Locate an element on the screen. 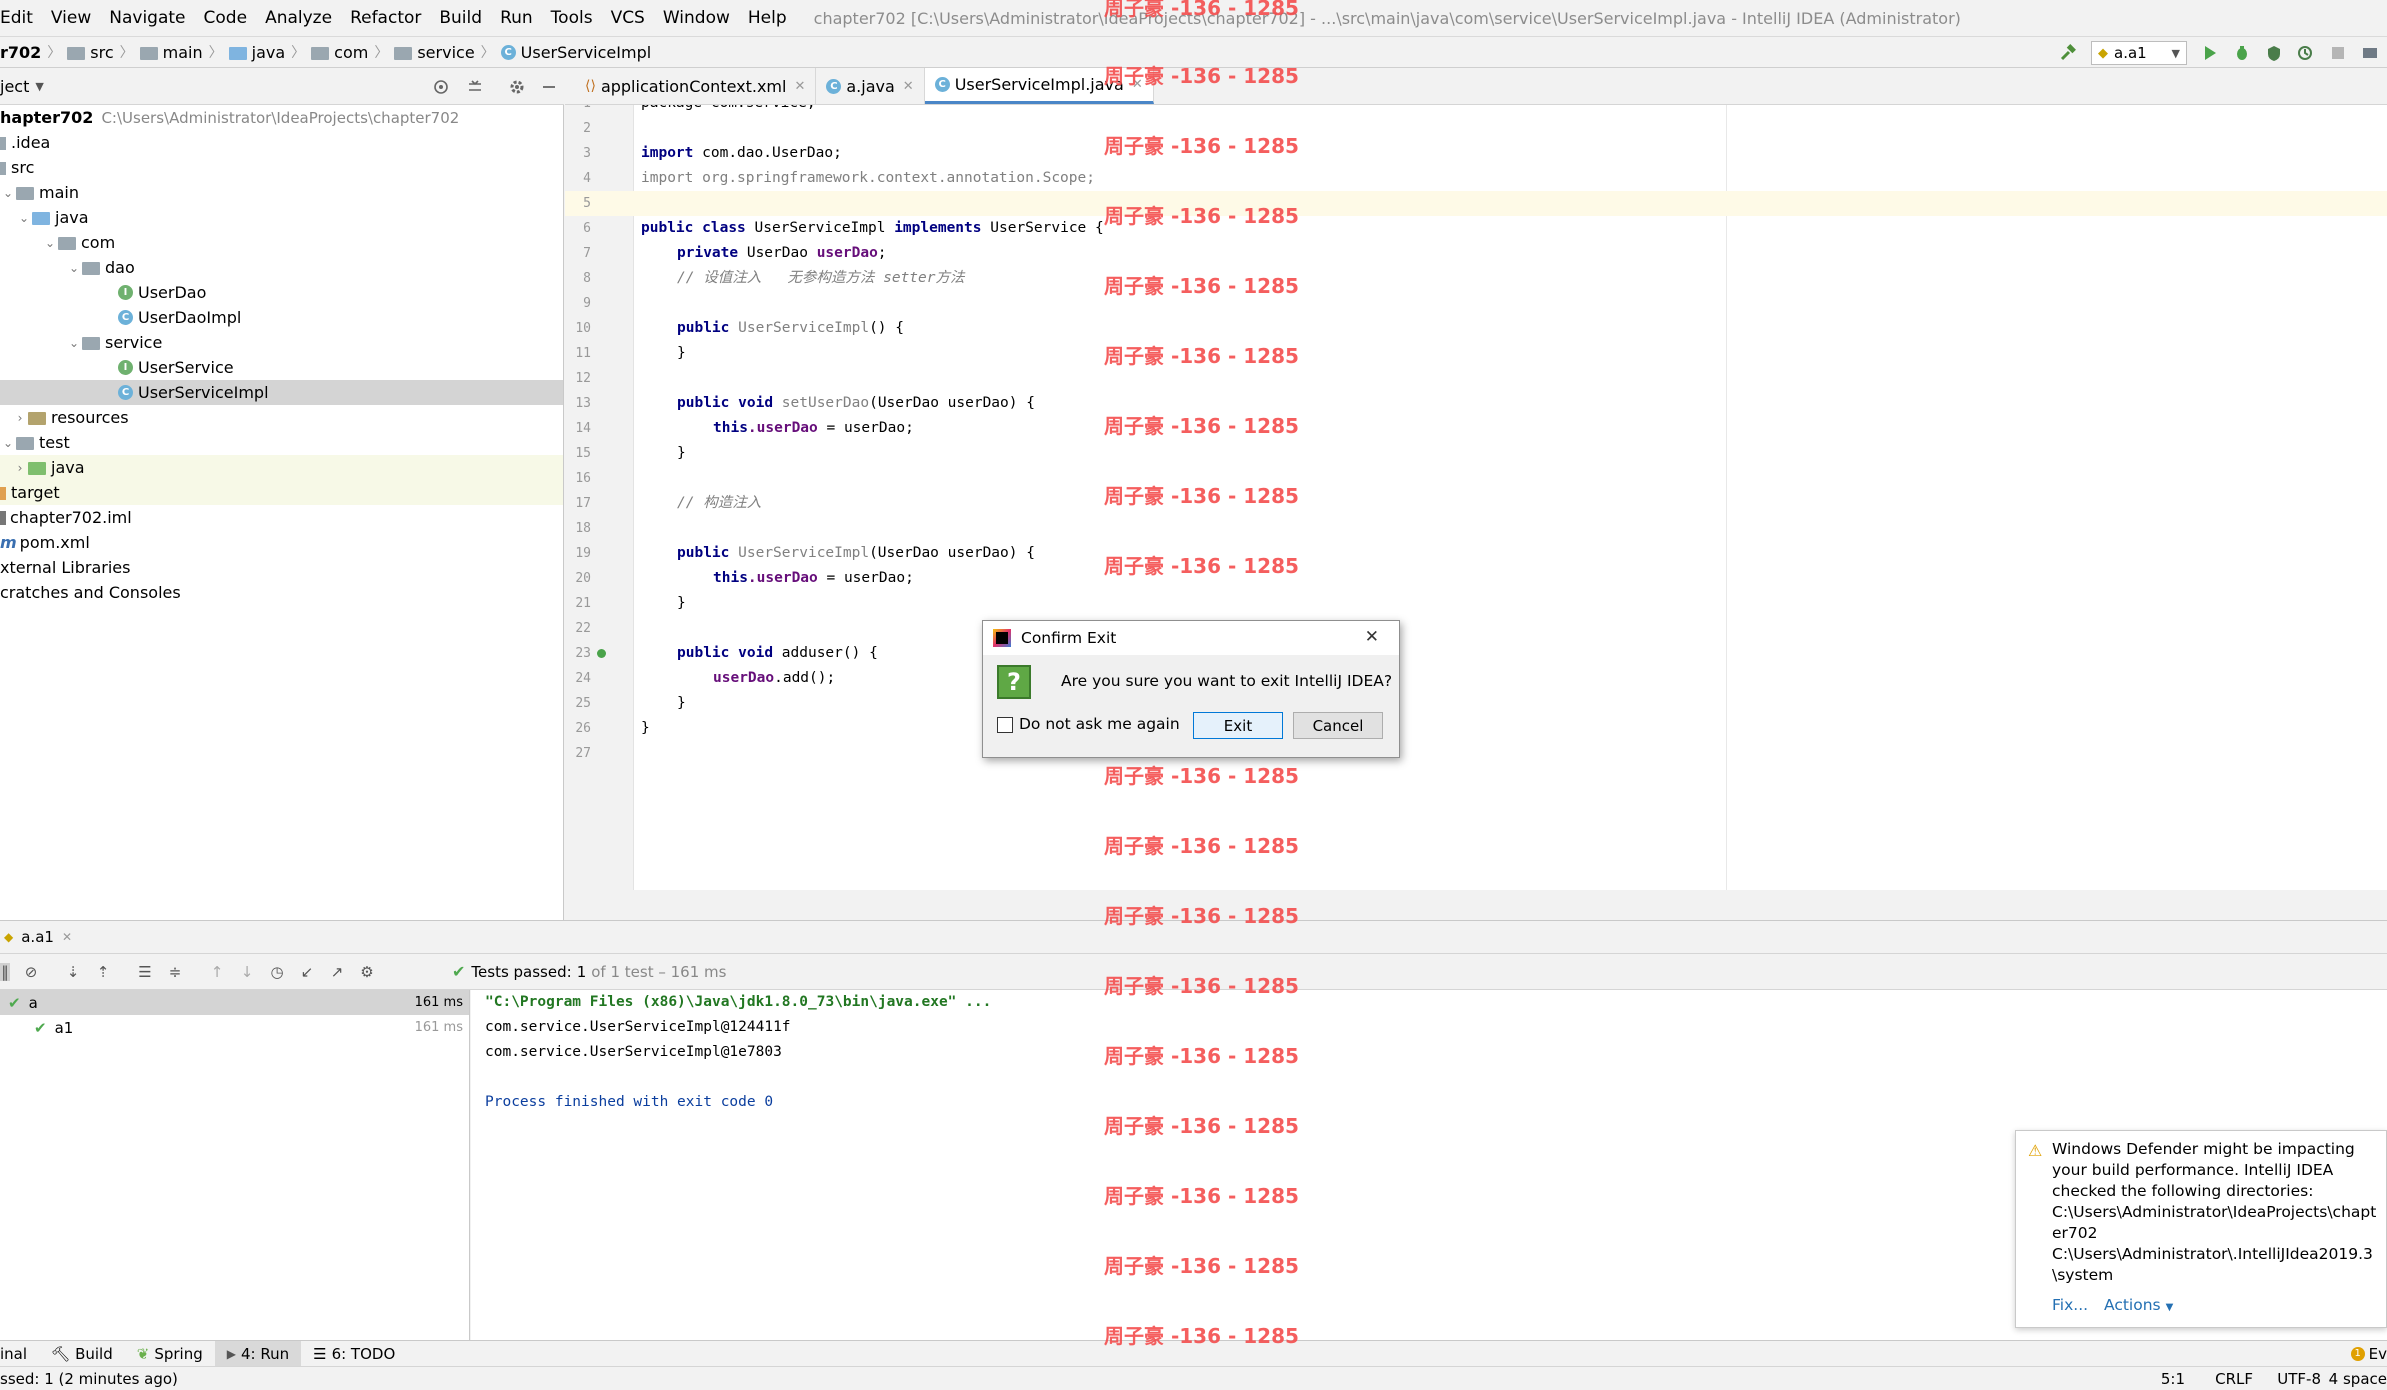  tree-item-service: ⌄ service is located at coordinates (281, 342).